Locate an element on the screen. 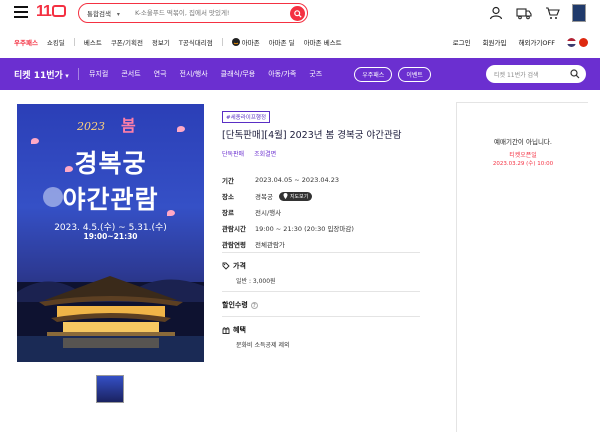 The width and height of the screenshot is (600, 432). nav-item-shocking: 쇼킹딜 is located at coordinates (56, 42).